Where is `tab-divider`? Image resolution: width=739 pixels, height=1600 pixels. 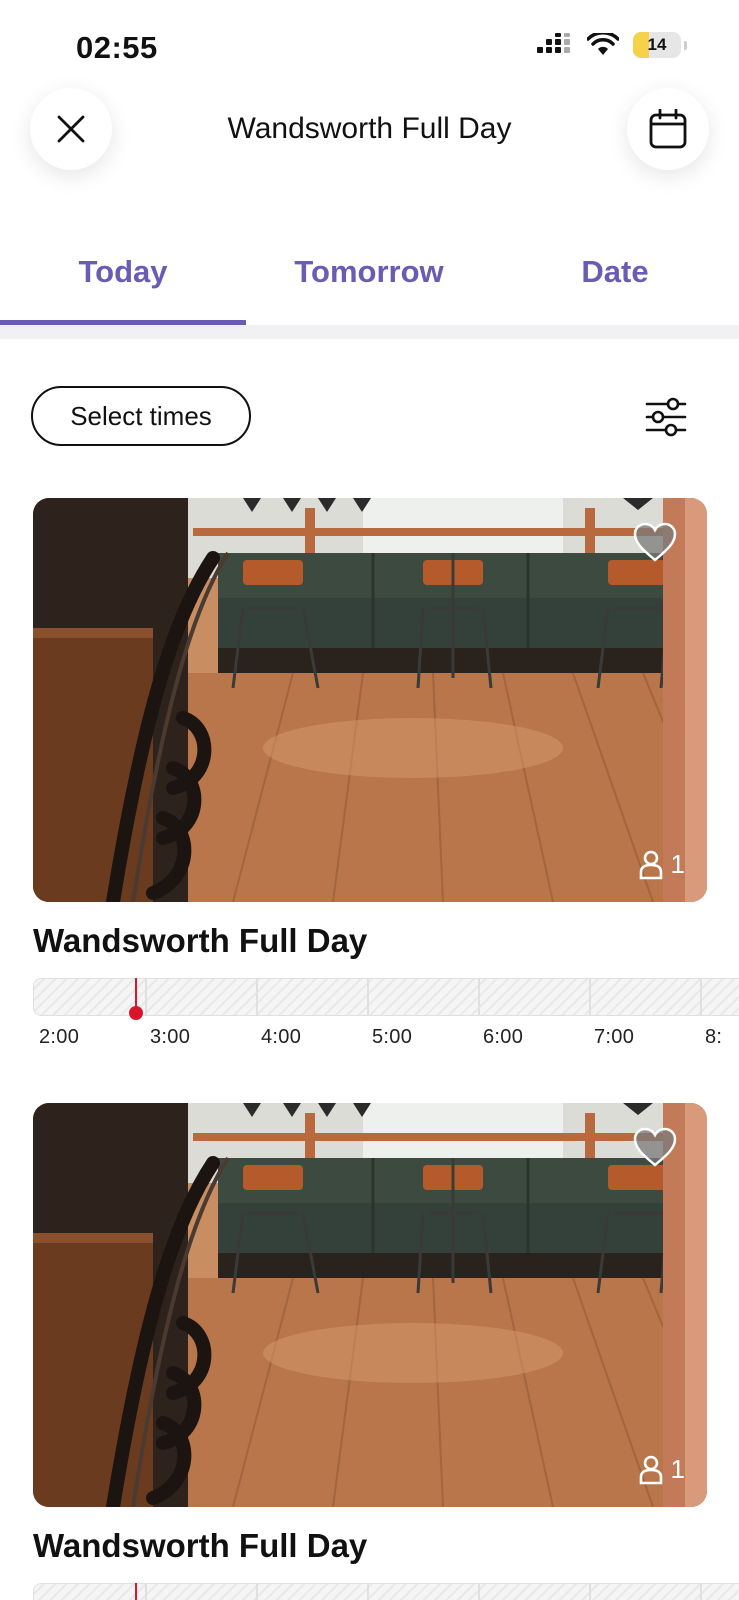
tab-divider is located at coordinates (369, 332).